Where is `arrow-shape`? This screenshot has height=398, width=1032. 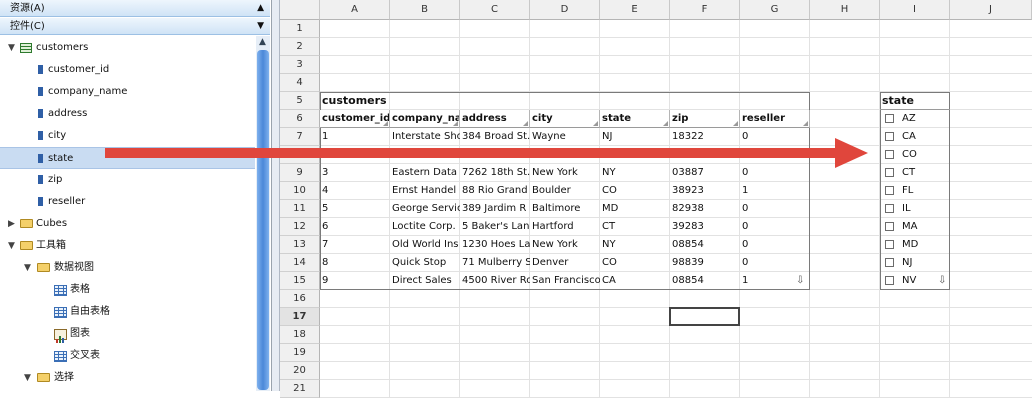
arrow-shape is located at coordinates (486, 153).